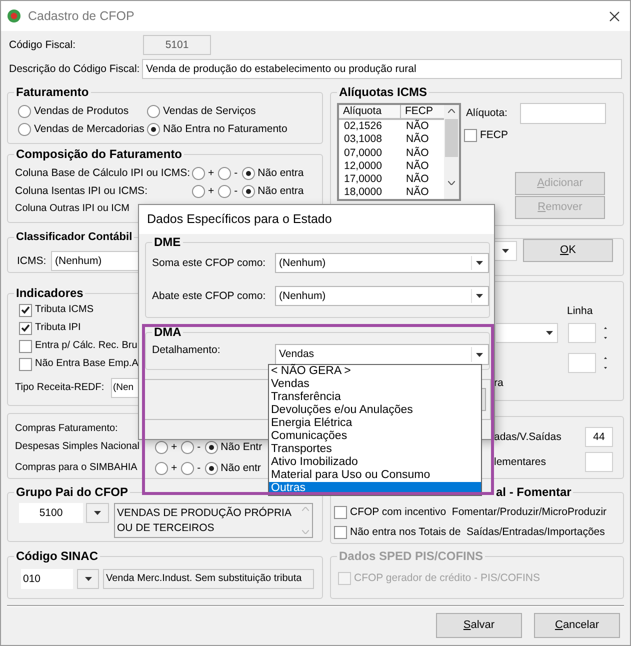 The image size is (631, 646). What do you see at coordinates (81, 111) in the screenshot?
I see `radio-label: Vendas de Produtos` at bounding box center [81, 111].